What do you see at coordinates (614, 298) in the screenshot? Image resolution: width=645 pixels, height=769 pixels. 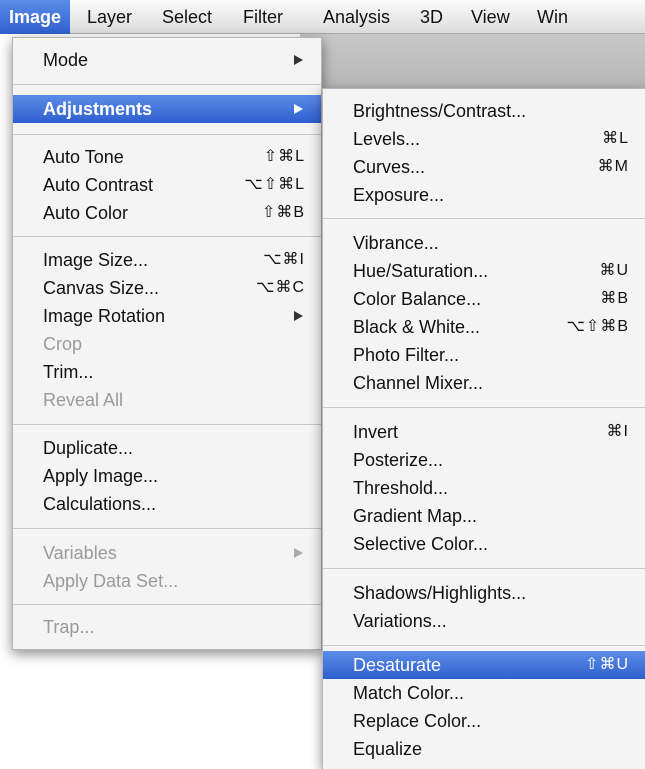 I see `shortcut-text: ⌘B` at bounding box center [614, 298].